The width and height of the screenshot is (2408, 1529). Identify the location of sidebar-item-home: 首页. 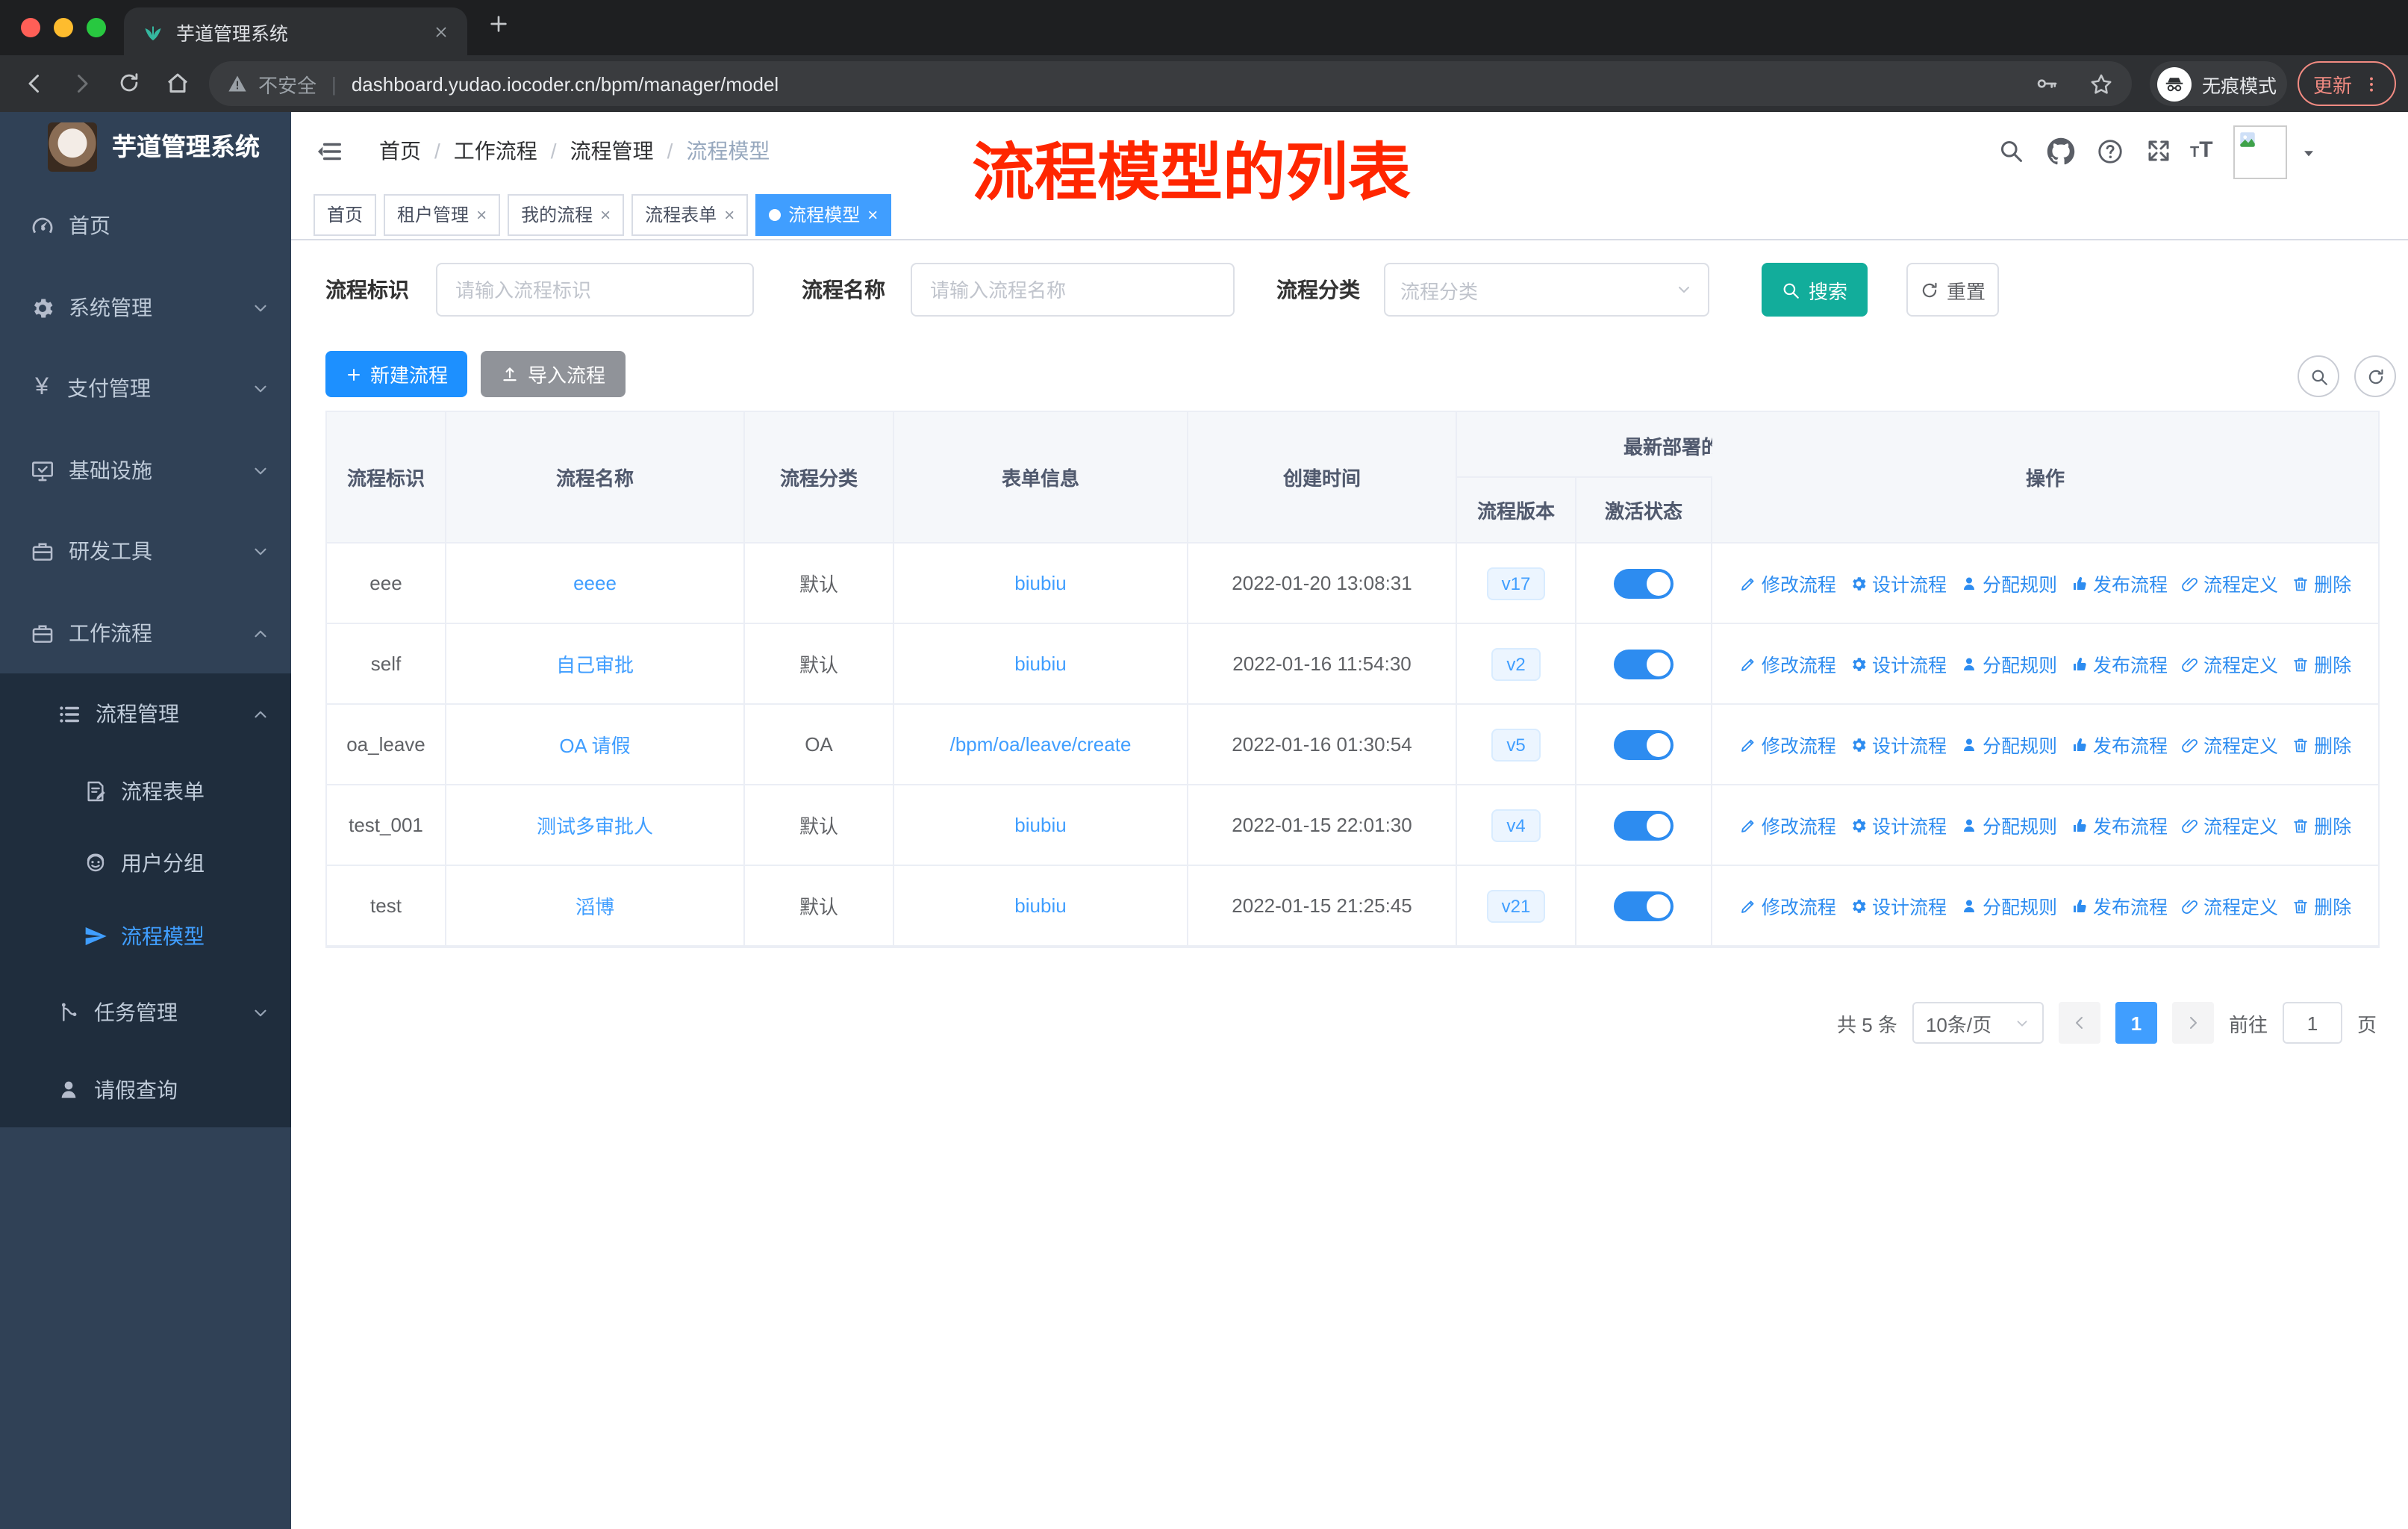
(145, 225).